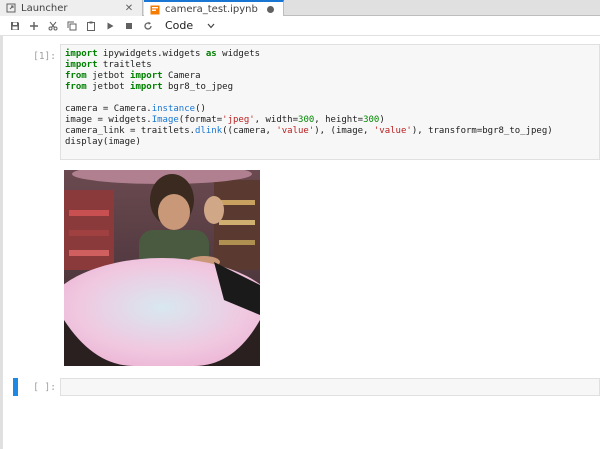 This screenshot has height=449, width=600. I want to click on tab-launcher: Launcher ✕, so click(71, 8).